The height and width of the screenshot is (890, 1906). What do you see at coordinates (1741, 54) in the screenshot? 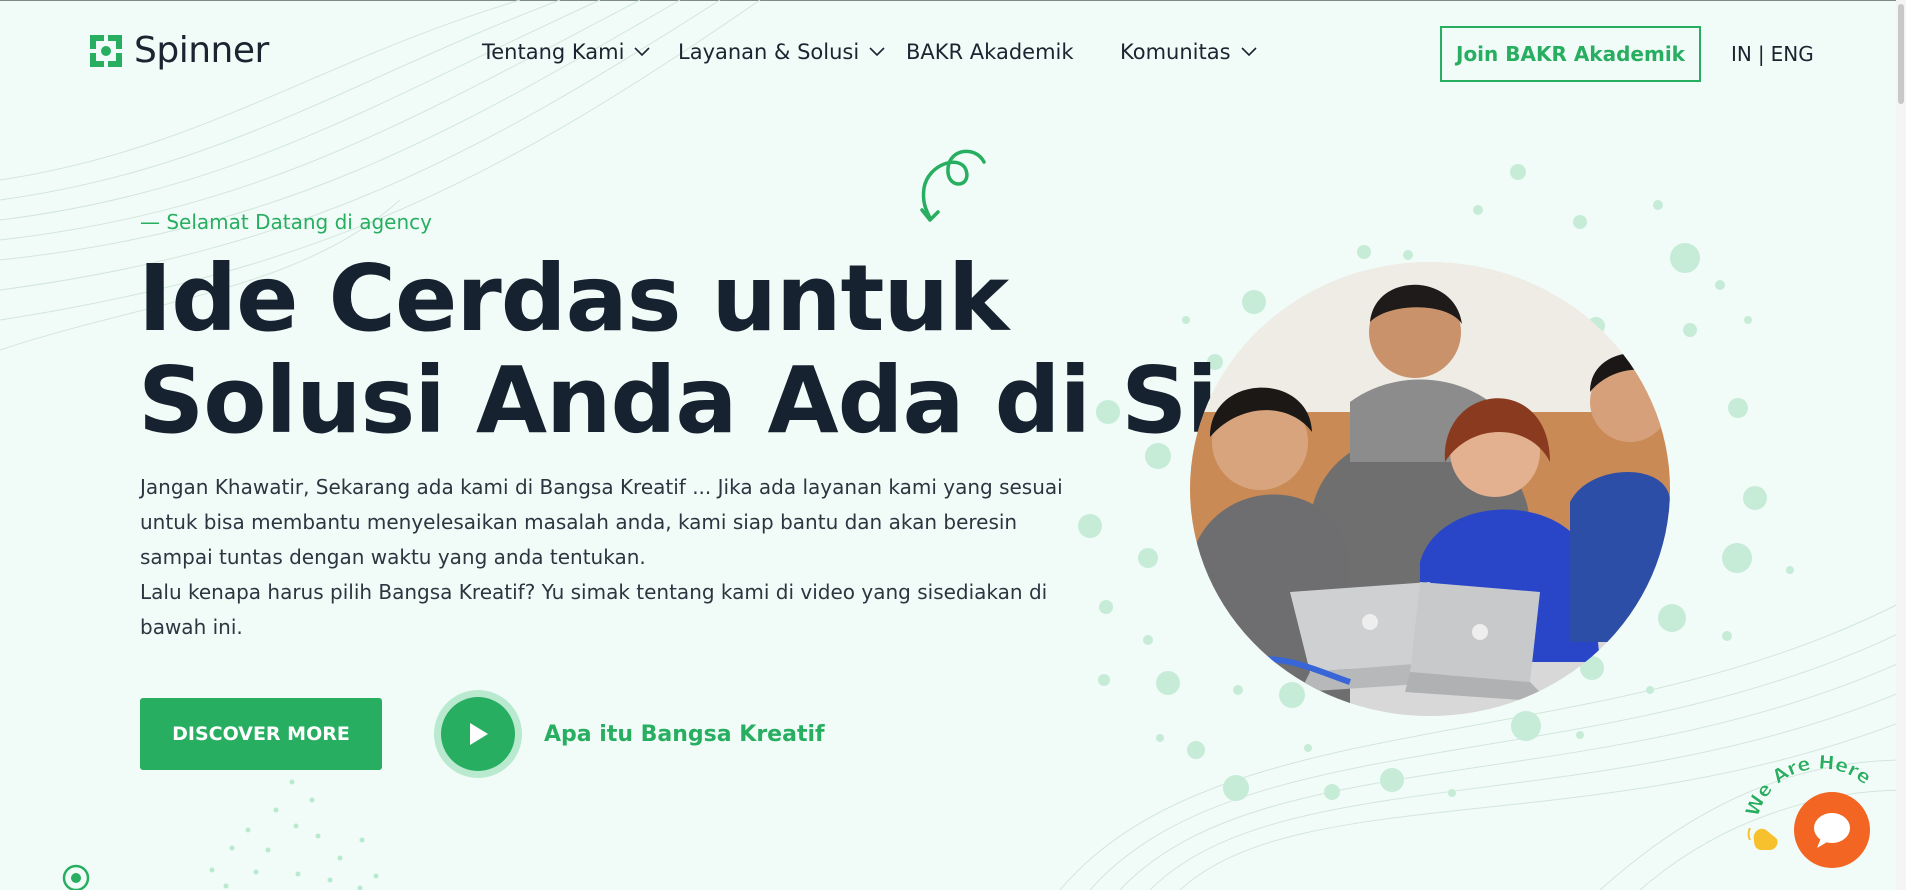
I see `lang-in: IN` at bounding box center [1741, 54].